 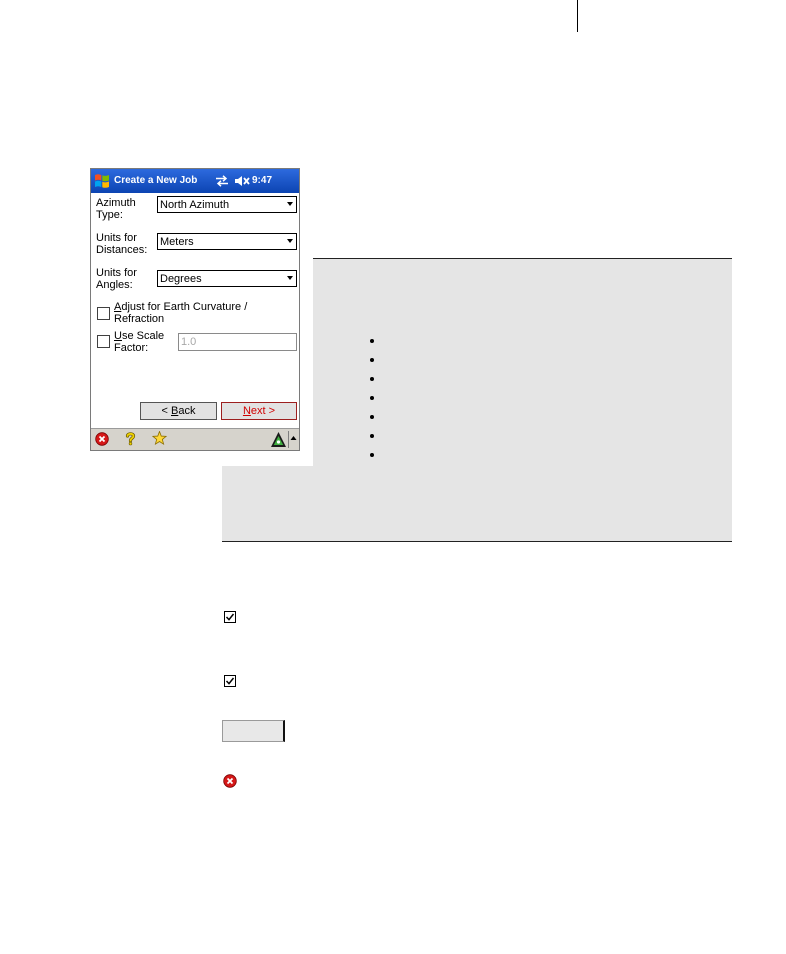 I want to click on scale-factor-input: 1.0, so click(x=237, y=342).